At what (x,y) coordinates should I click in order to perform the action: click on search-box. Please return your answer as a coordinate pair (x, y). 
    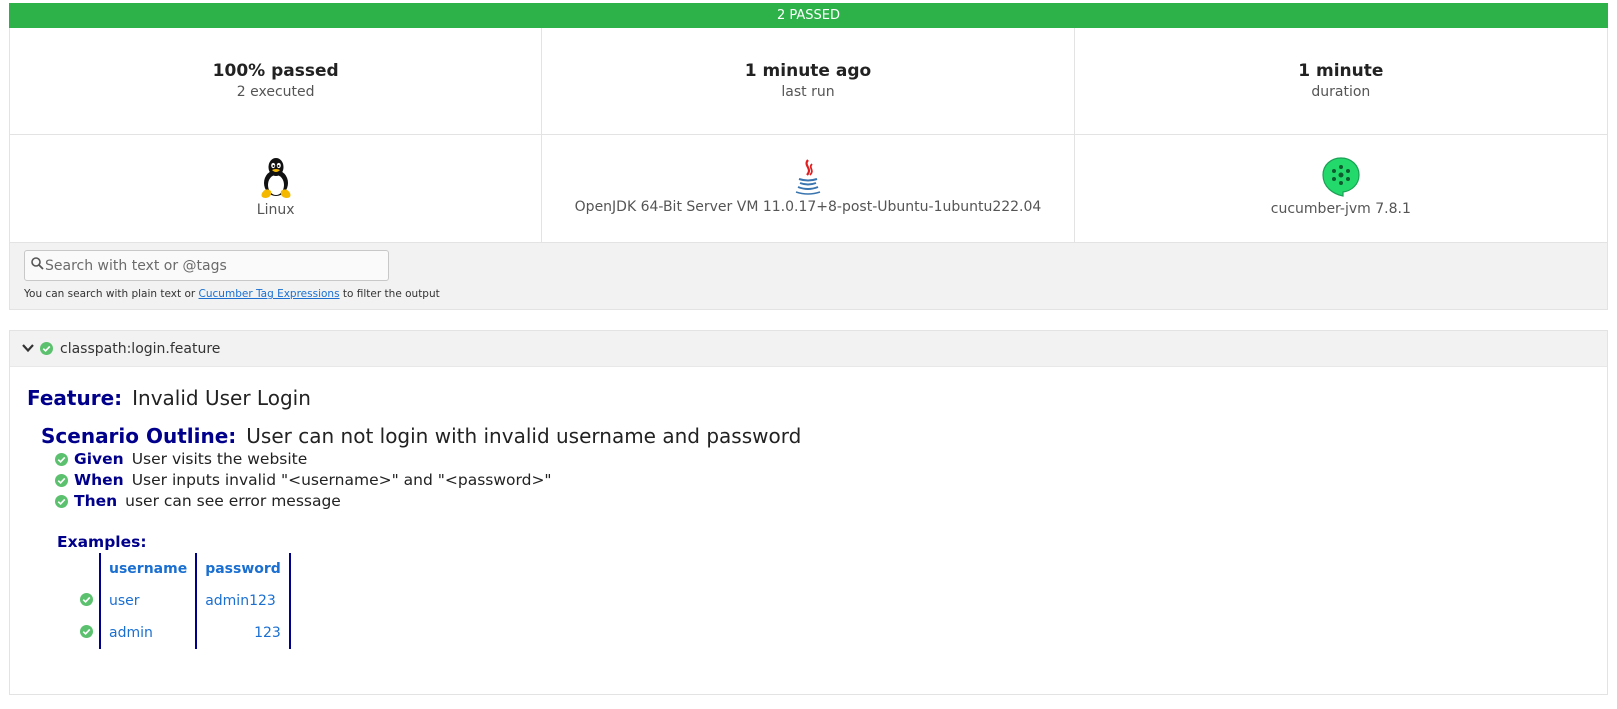
    Looking at the image, I should click on (206, 265).